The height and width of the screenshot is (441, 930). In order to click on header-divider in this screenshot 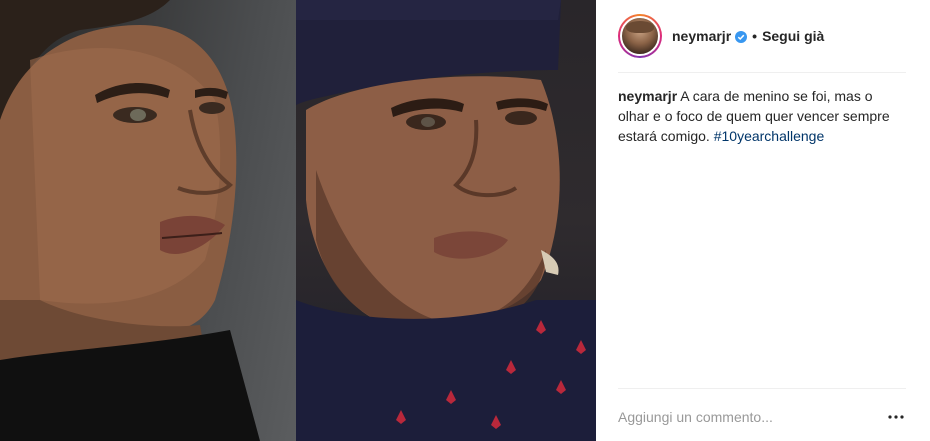, I will do `click(762, 72)`.